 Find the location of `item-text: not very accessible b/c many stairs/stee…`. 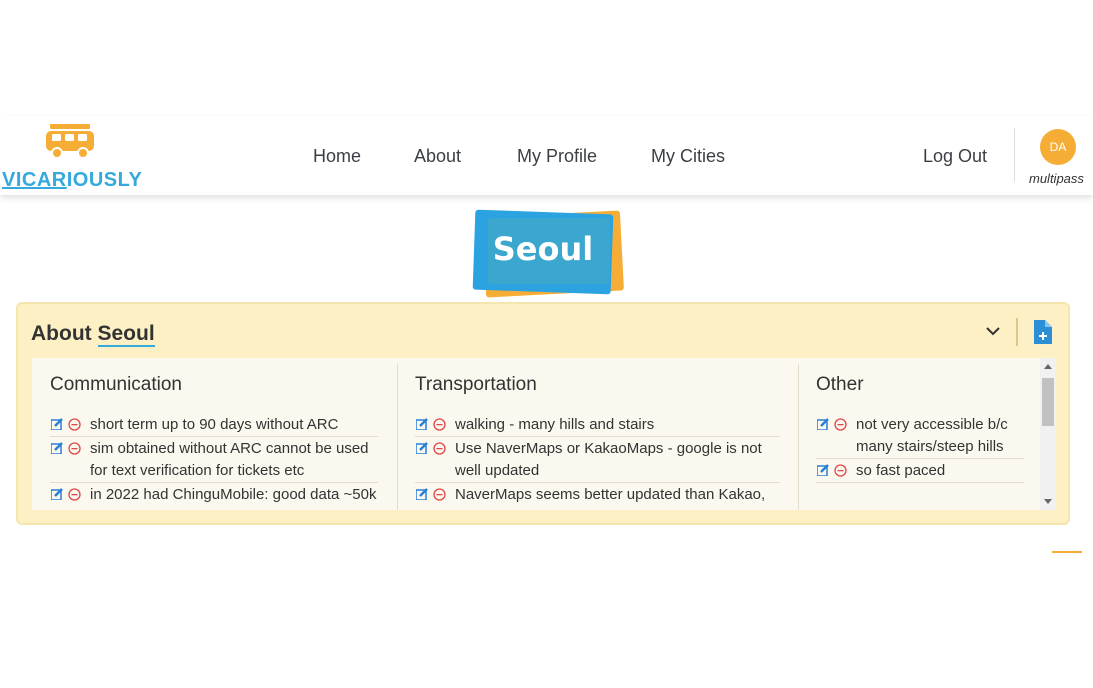

item-text: not very accessible b/c many stairs/stee… is located at coordinates (932, 435).